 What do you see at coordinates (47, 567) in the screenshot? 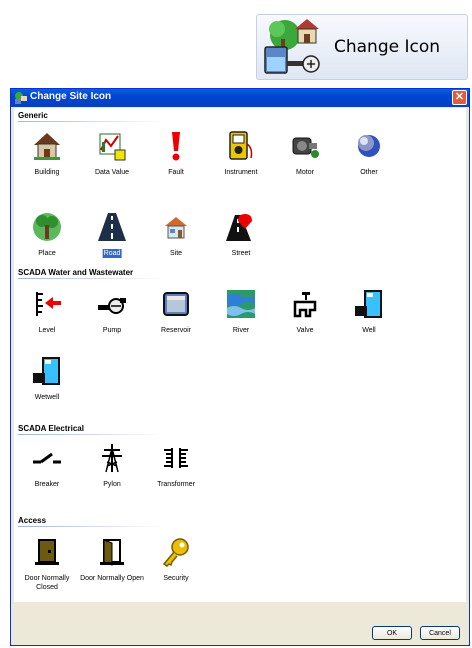
I see `icon-item-door-normally-closed: Door Normally Closed` at bounding box center [47, 567].